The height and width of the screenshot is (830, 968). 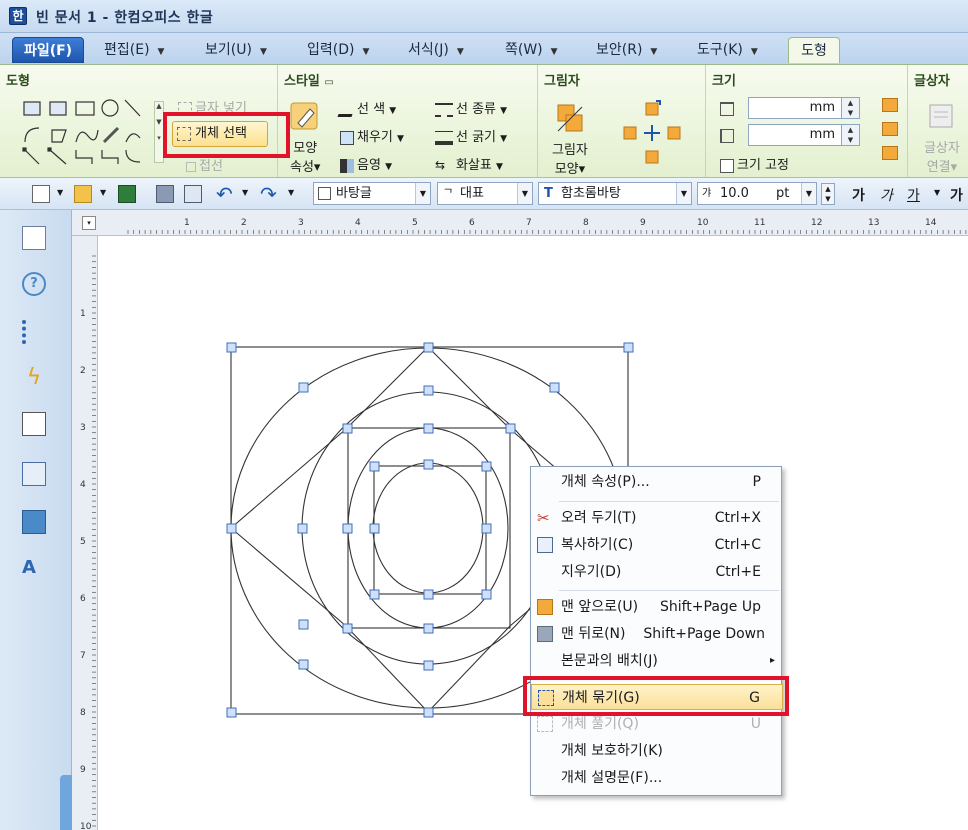 I want to click on form-icon, so click(x=34, y=474).